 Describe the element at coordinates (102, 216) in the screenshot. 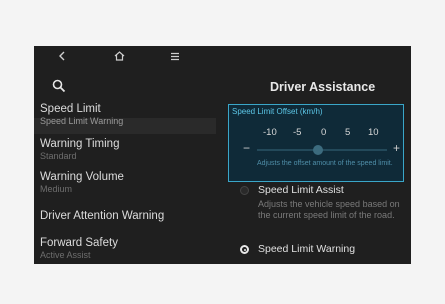

I see `menu-item-title: Driver Attention Warning` at that location.